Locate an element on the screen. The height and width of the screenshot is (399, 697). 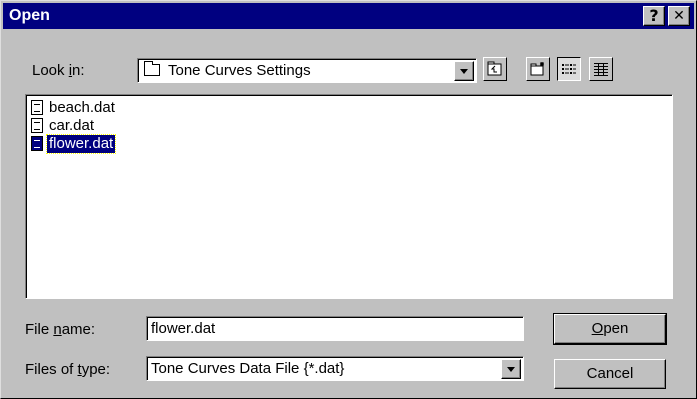
file-type-label: Files of type: is located at coordinates (68, 369).